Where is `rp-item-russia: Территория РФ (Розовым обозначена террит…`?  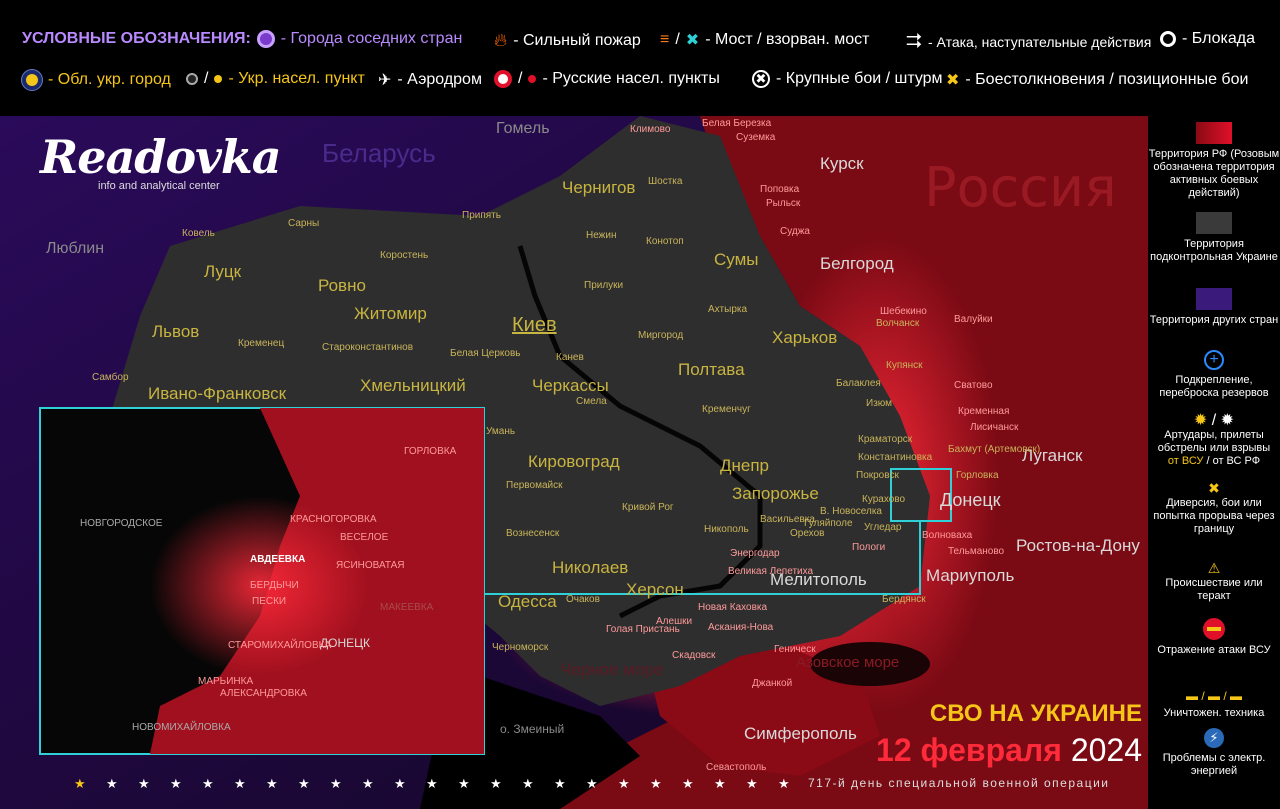 rp-item-russia: Территория РФ (Розовым обозначена террит… is located at coordinates (1214, 161).